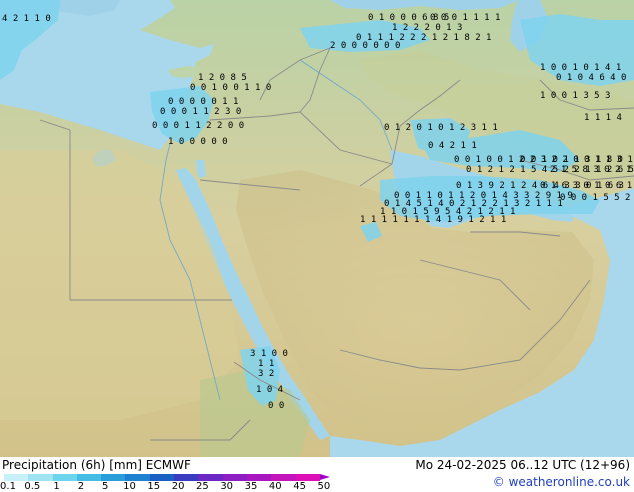  What do you see at coordinates (230, 88) in the screenshot?
I see `precip-label: 0 0 1 0 0 1 1 0` at bounding box center [230, 88].